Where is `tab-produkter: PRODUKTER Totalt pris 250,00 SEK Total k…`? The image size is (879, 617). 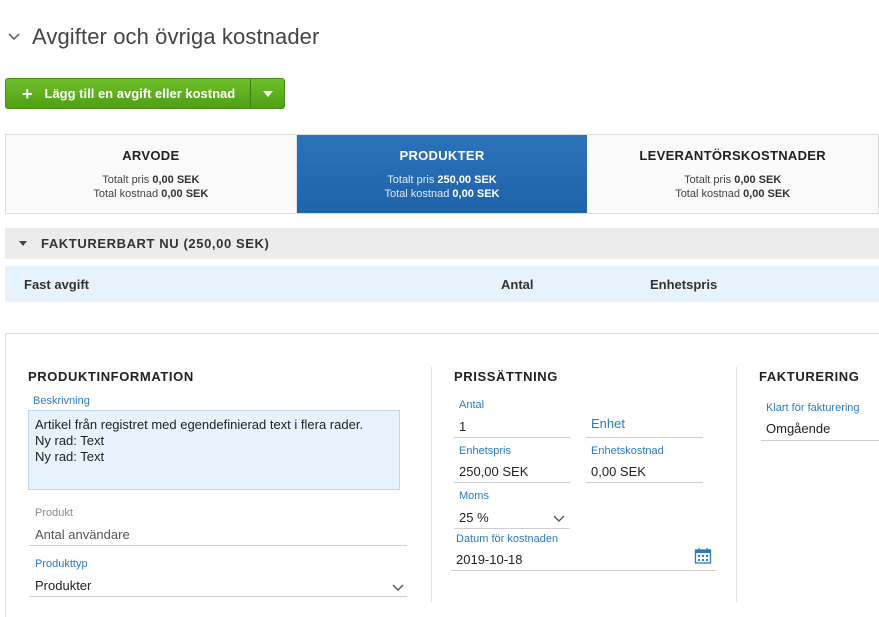
tab-produkter: PRODUKTER Totalt pris 250,00 SEK Total k… is located at coordinates (442, 174).